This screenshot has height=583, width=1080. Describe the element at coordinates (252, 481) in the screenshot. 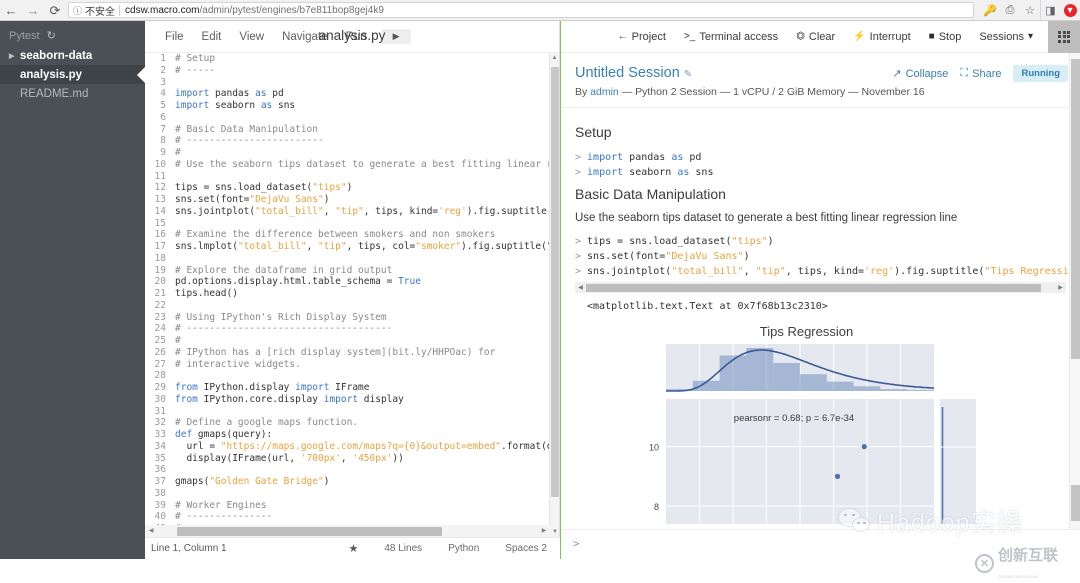

I see `code-line-text: gmaps("Golden Gate Bridge")` at that location.